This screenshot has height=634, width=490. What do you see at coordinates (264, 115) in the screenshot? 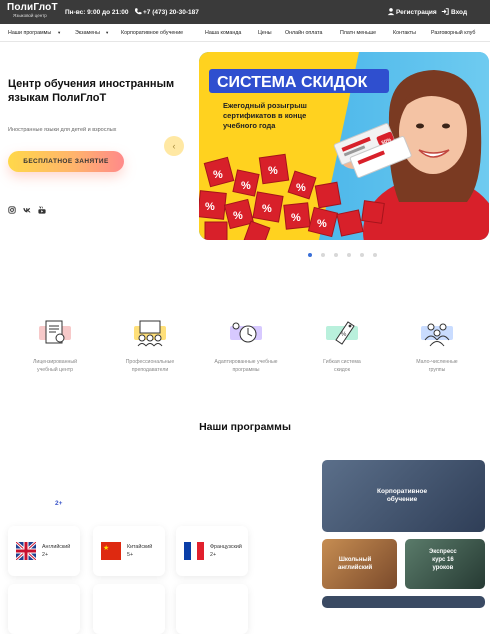
I see `banner-text-line: сертификатов в конце` at bounding box center [264, 115].